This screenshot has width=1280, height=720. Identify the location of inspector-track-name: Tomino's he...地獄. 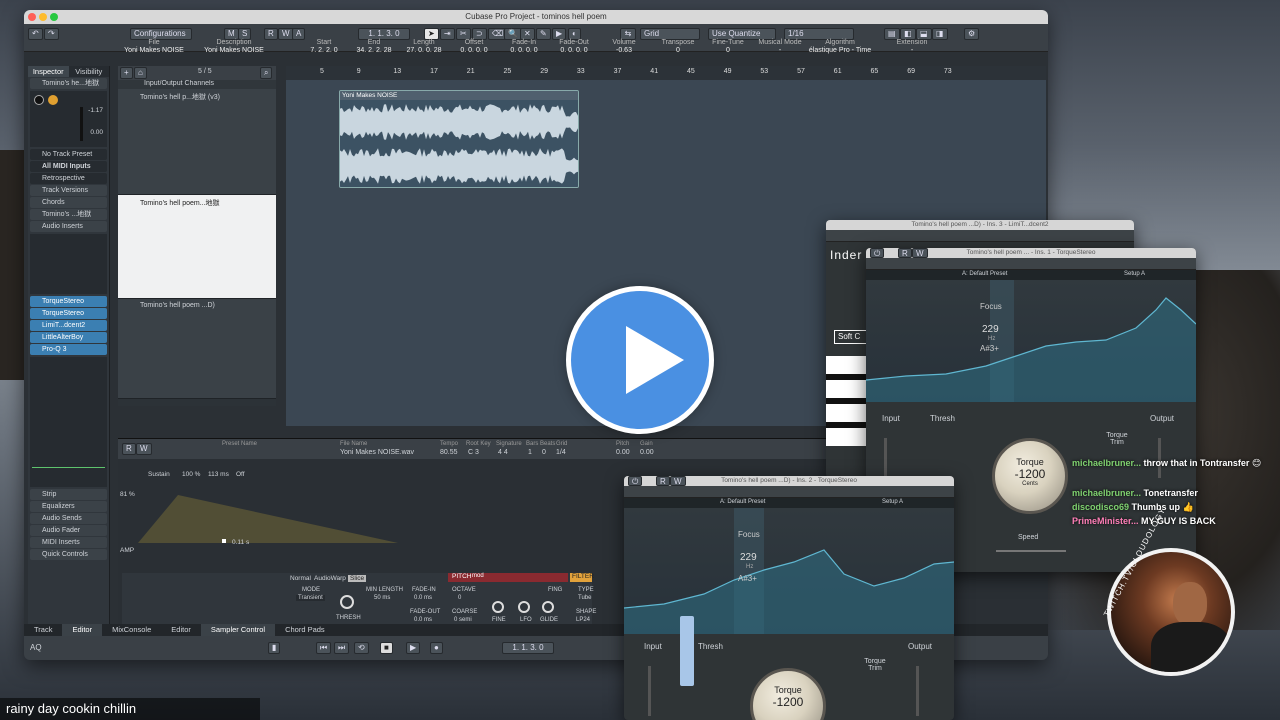
(68, 83).